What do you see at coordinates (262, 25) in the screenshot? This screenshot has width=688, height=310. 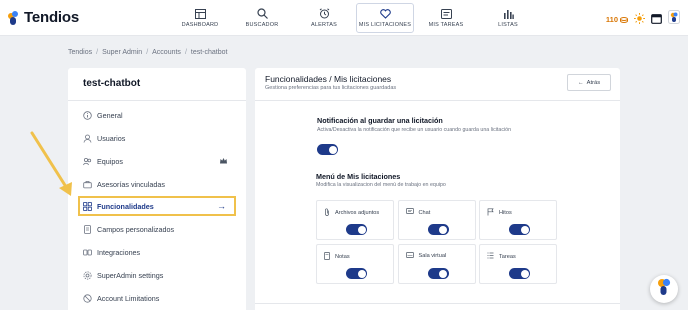 I see `nav-label: BUSCADOR` at bounding box center [262, 25].